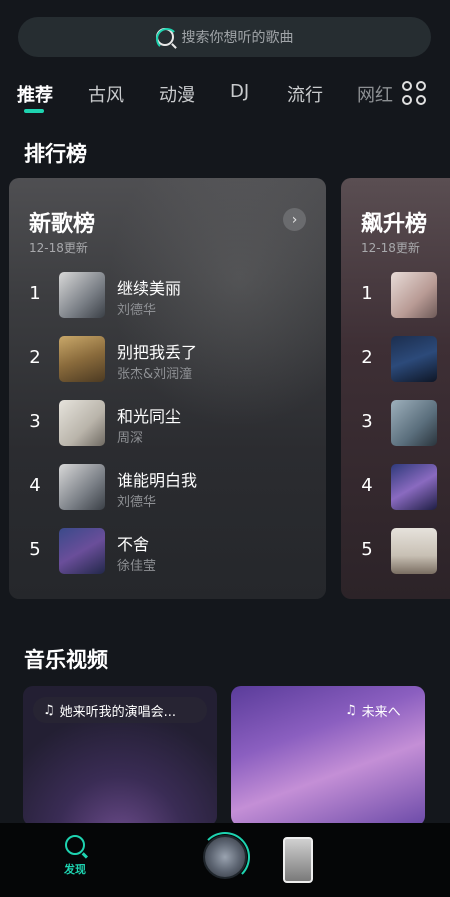  Describe the element at coordinates (415, 94) in the screenshot. I see `grid-more-icon` at that location.